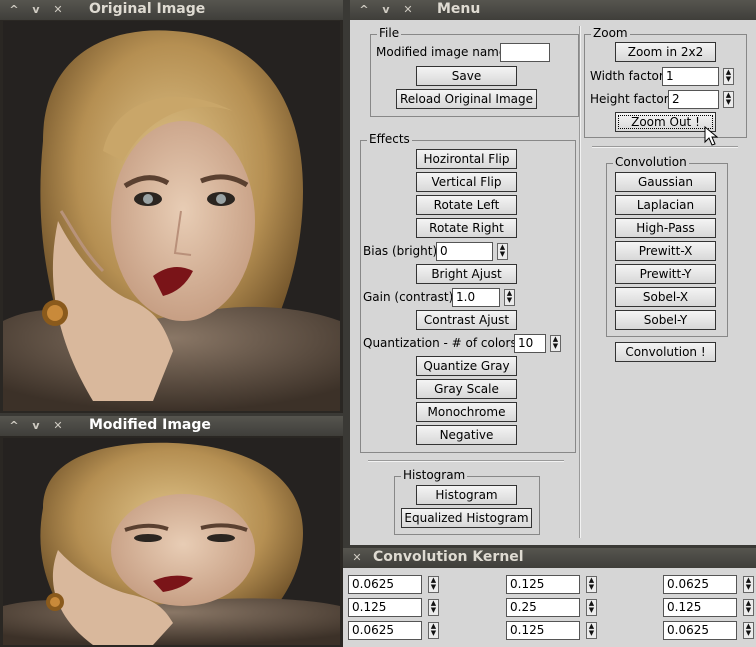 The width and height of the screenshot is (756, 647). Describe the element at coordinates (466, 366) in the screenshot. I see `quantize-gray-button: Quantize Gray` at that location.